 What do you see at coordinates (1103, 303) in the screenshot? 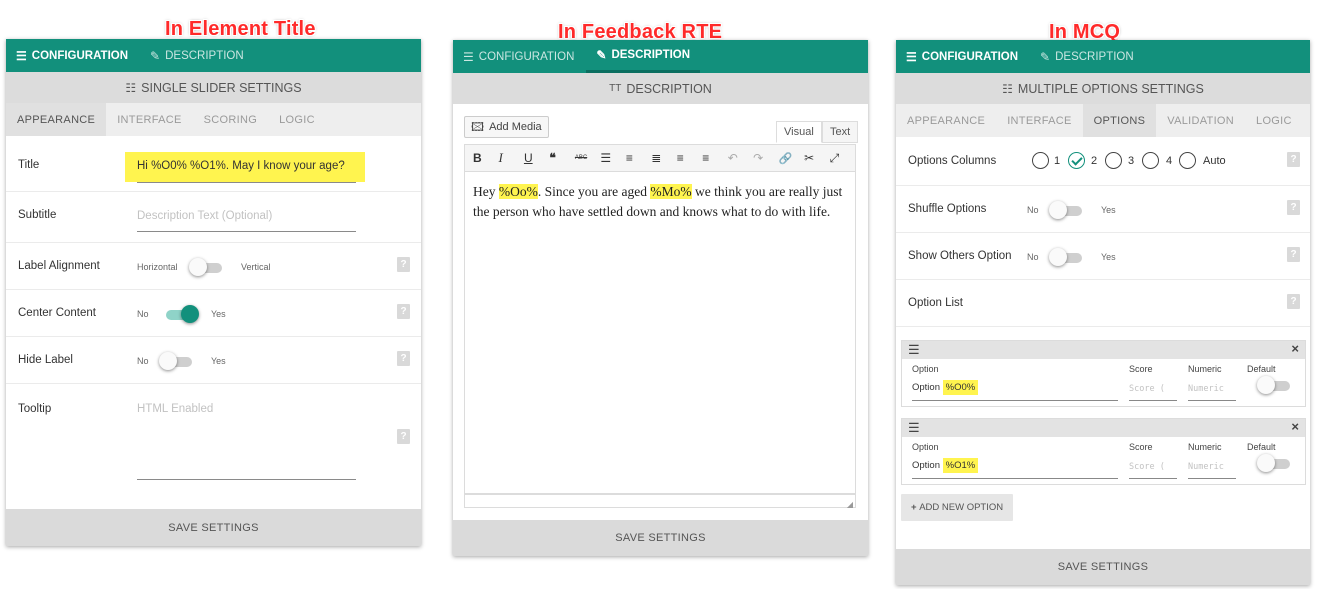
I see `row-option-list: Option List ?` at bounding box center [1103, 303].